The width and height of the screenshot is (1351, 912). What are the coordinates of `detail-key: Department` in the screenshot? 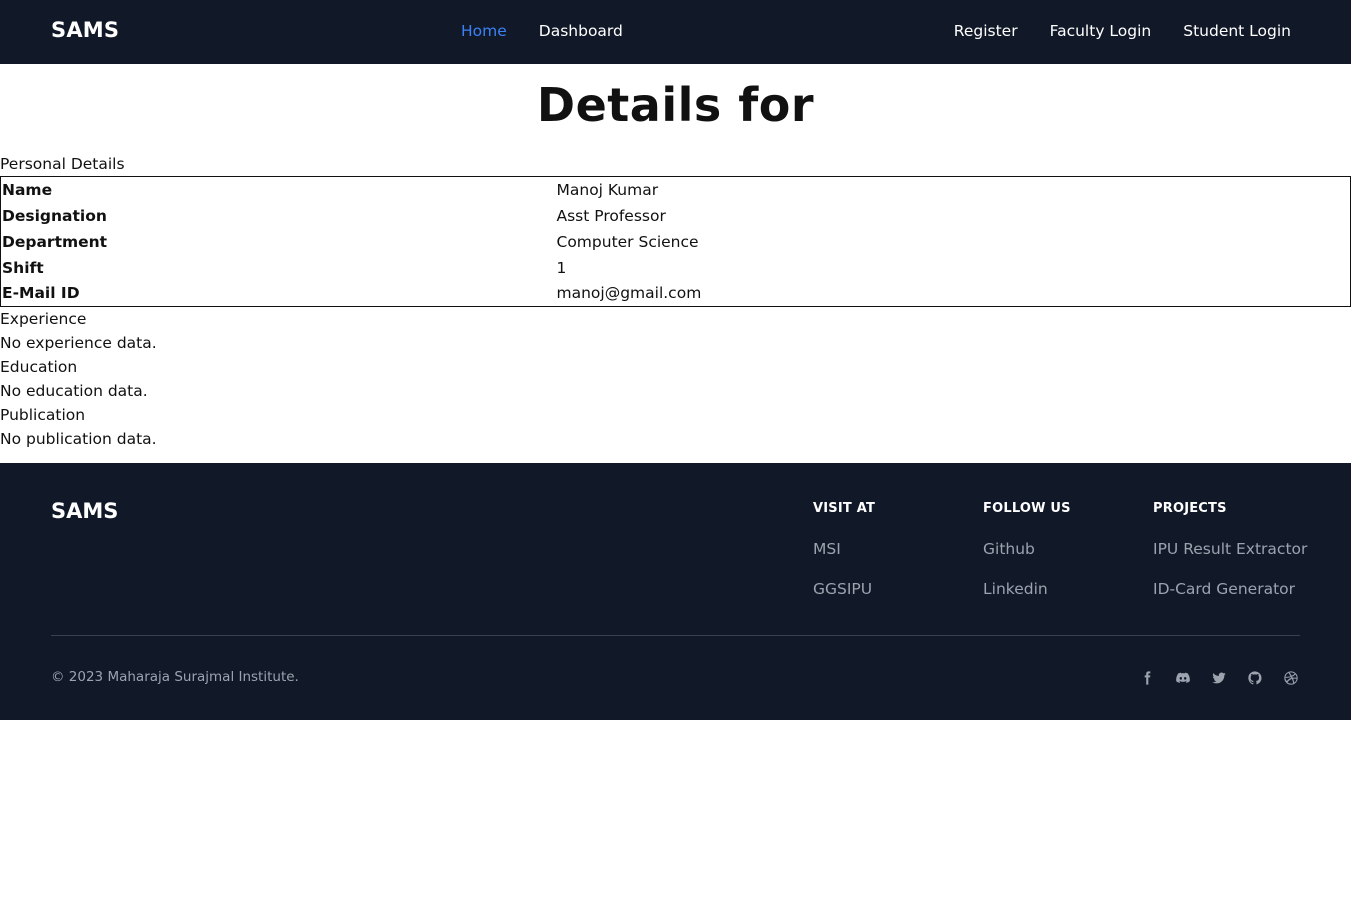 It's located at (55, 241).